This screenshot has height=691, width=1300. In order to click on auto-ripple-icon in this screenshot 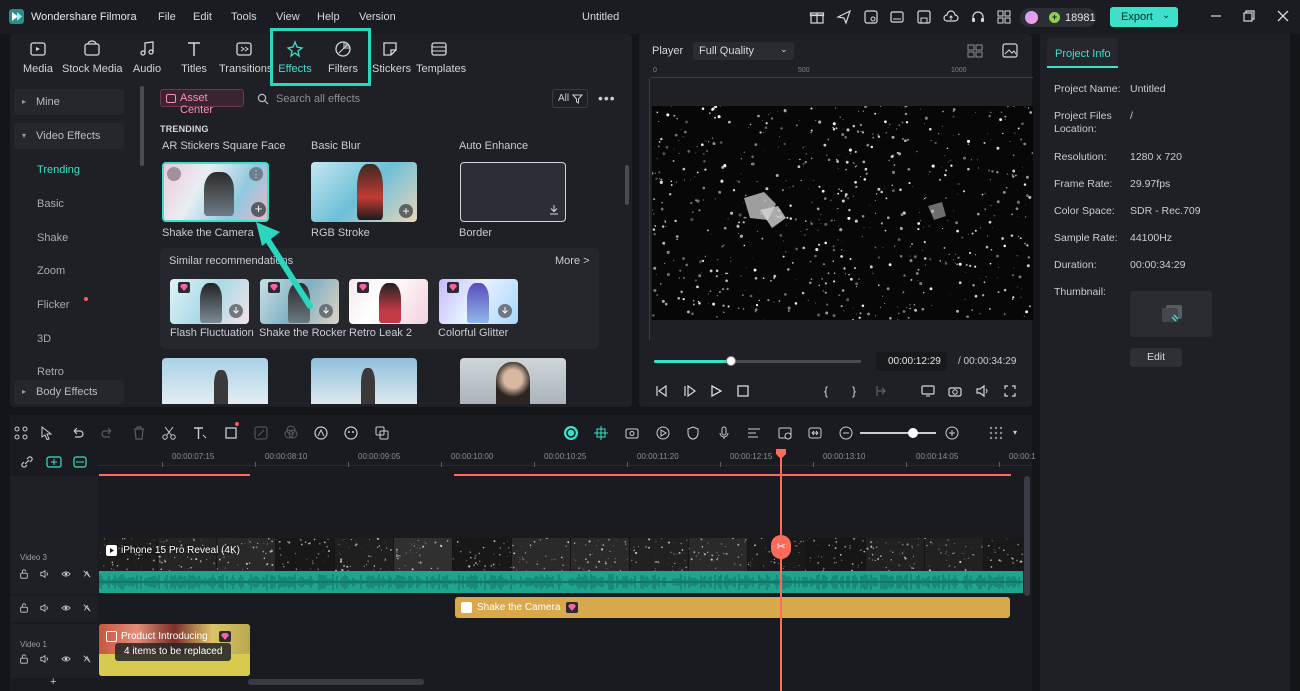, I will do `click(571, 433)`.